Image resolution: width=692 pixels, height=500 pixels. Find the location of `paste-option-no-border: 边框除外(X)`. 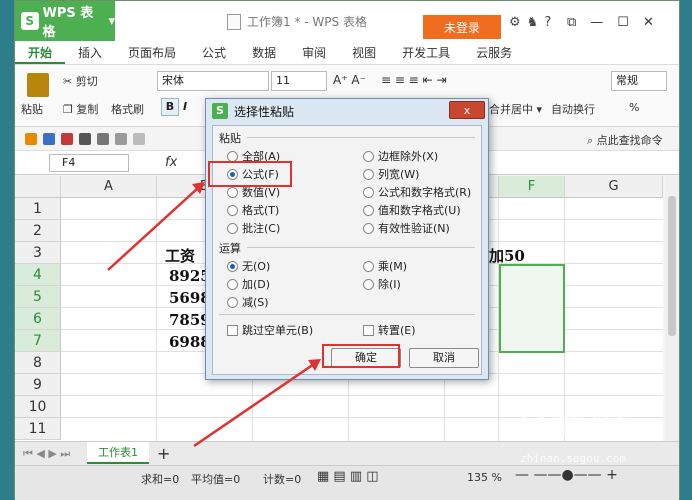

paste-option-no-border: 边框除外(X) is located at coordinates (400, 156).